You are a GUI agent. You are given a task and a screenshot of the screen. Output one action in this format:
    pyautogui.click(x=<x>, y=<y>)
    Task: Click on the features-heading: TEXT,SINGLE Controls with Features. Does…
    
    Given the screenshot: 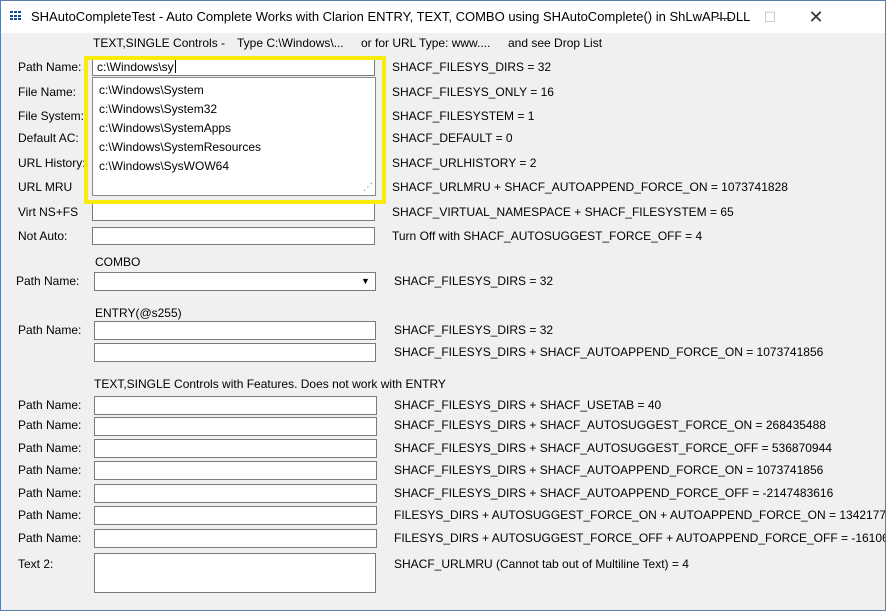 What is the action you would take?
    pyautogui.click(x=270, y=384)
    